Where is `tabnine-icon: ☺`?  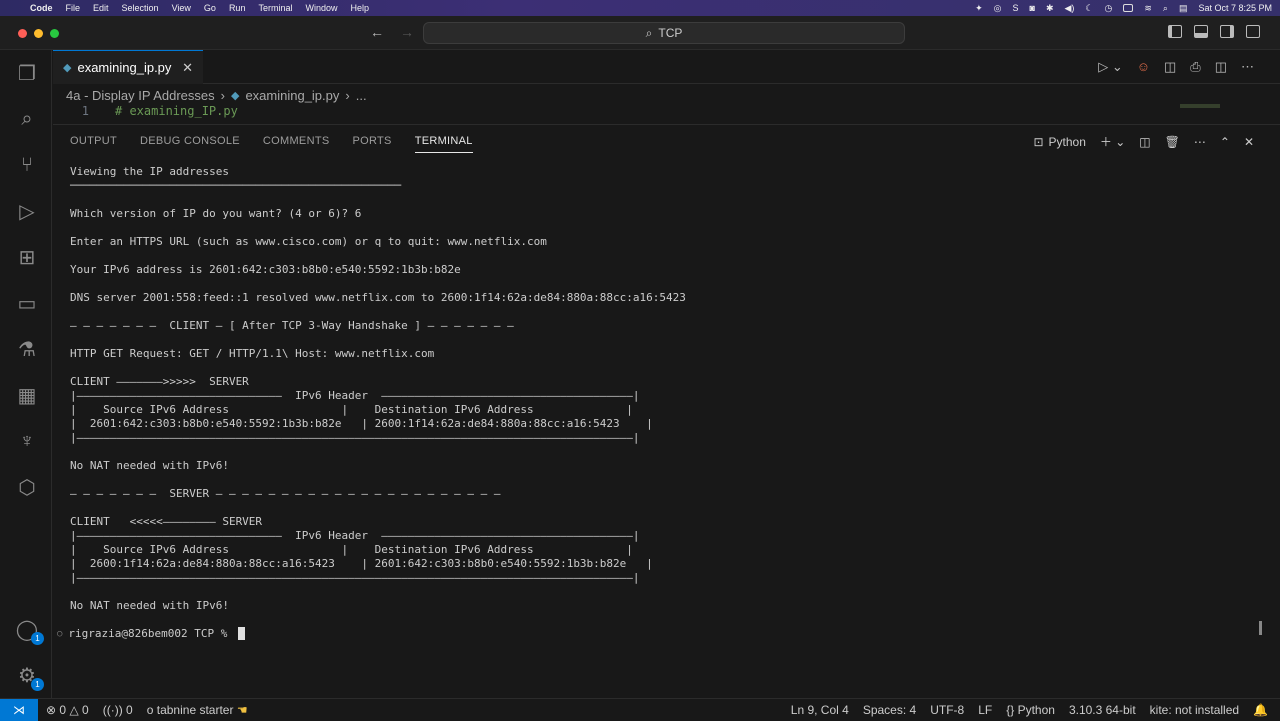
tabnine-icon: ☺ is located at coordinates (1143, 67).